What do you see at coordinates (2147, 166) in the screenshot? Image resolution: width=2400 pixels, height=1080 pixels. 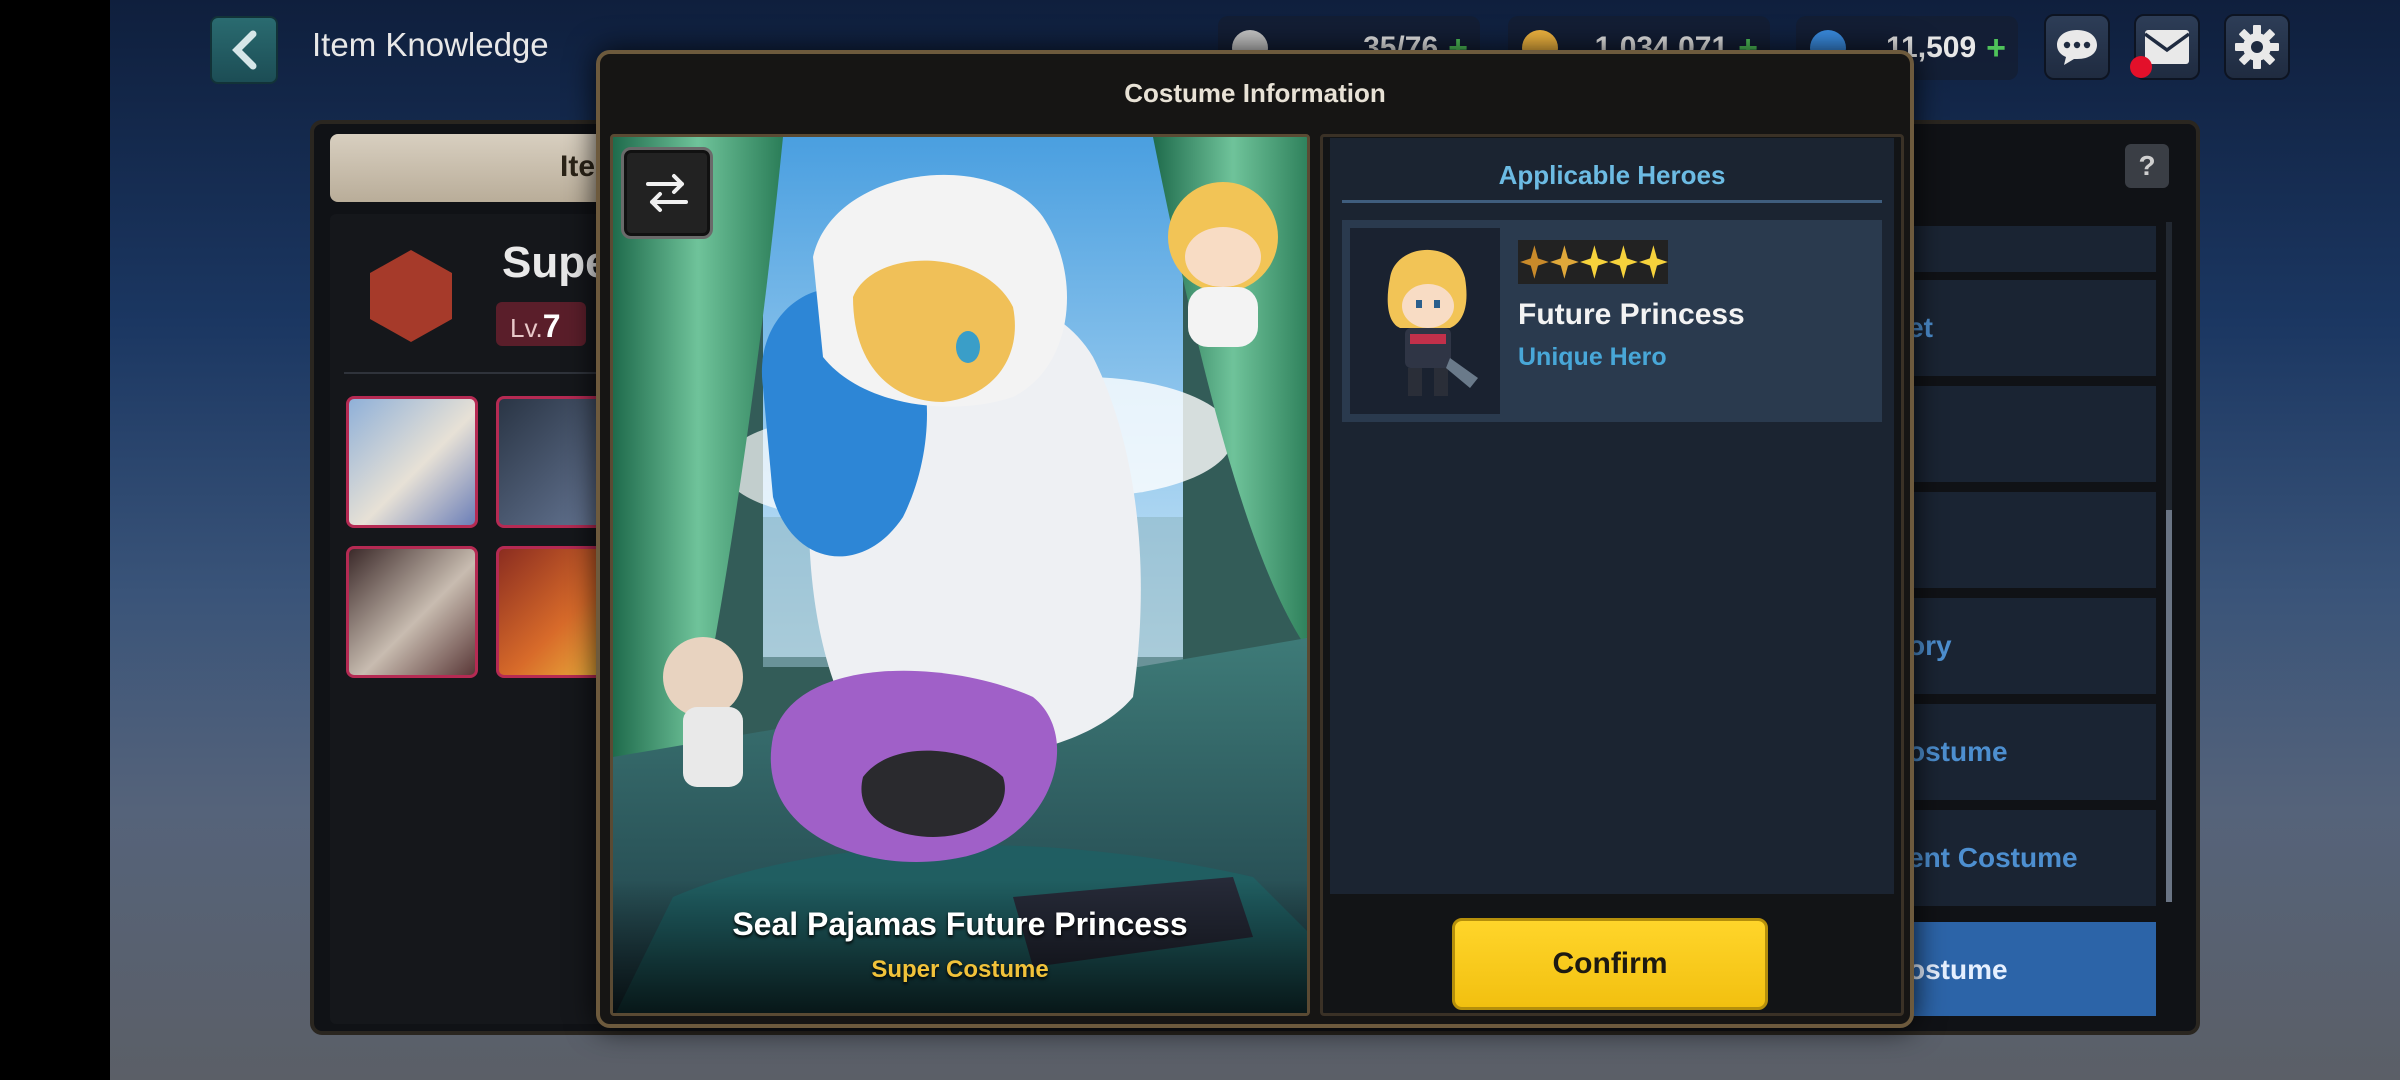 I see `help-button: ?` at bounding box center [2147, 166].